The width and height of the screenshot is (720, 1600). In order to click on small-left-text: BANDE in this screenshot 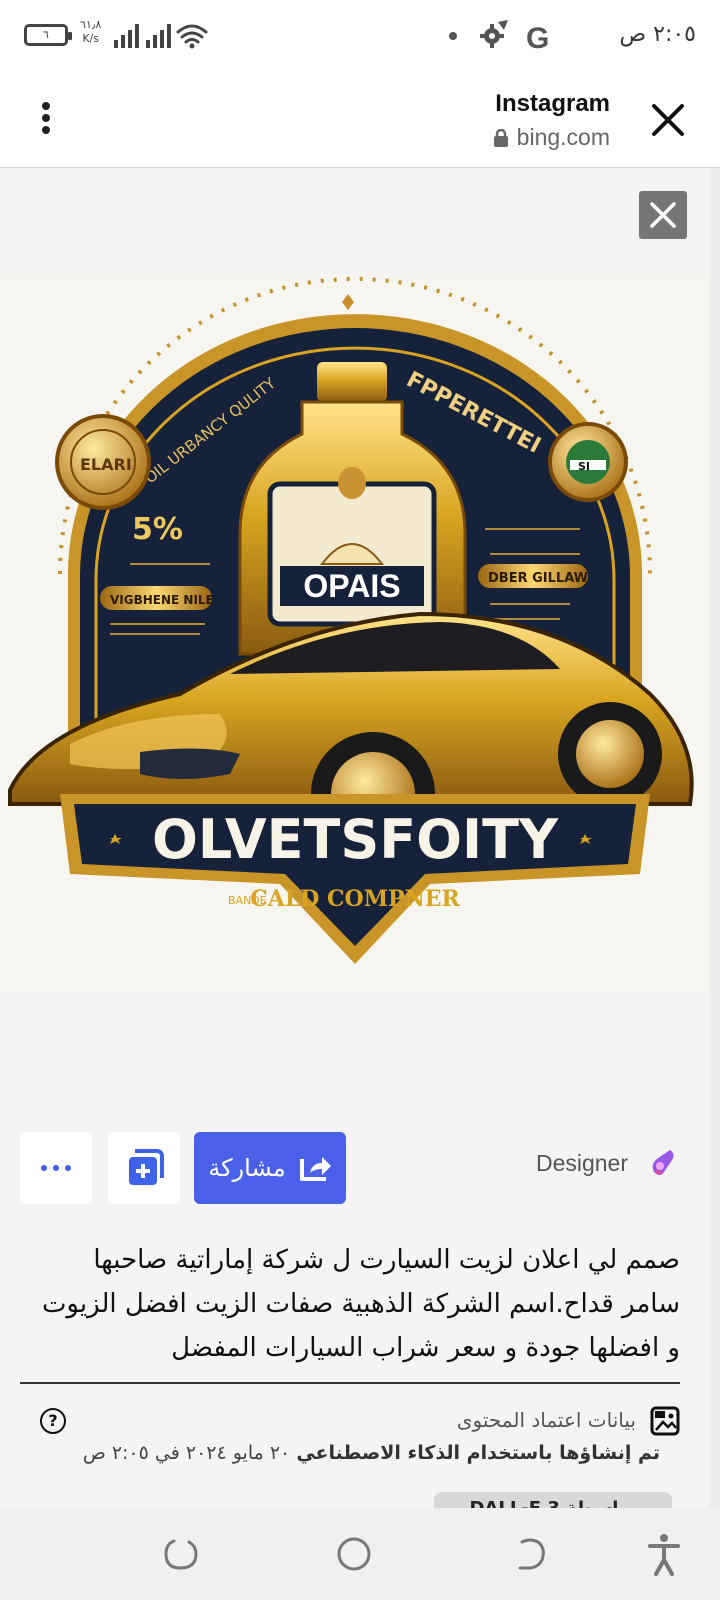, I will do `click(247, 900)`.